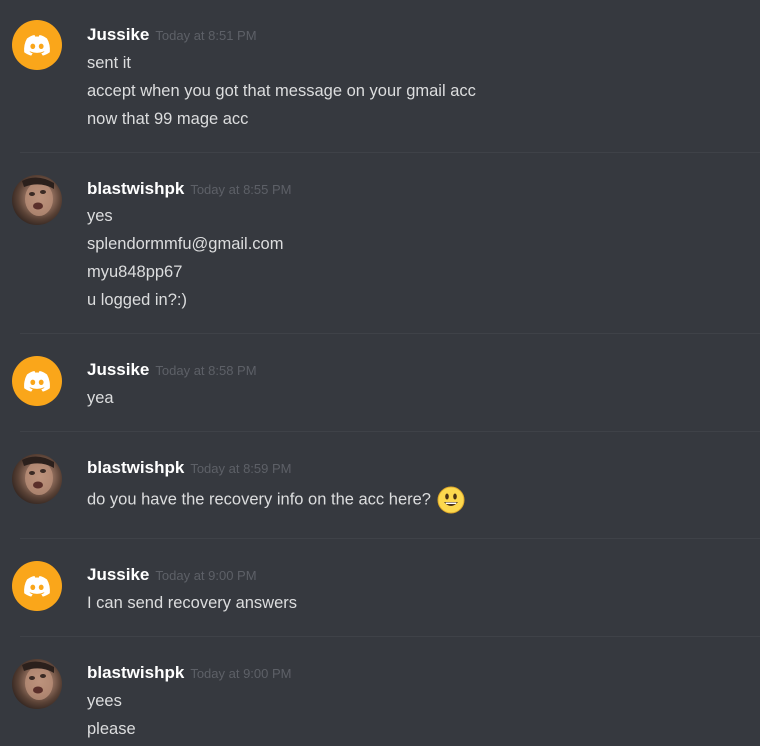 This screenshot has height=746, width=760. Describe the element at coordinates (104, 701) in the screenshot. I see `message-line: yees` at that location.